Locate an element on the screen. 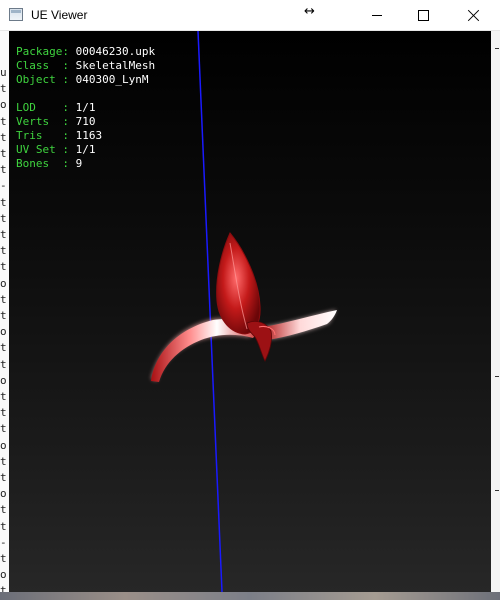  maximize-icon is located at coordinates (423, 15).